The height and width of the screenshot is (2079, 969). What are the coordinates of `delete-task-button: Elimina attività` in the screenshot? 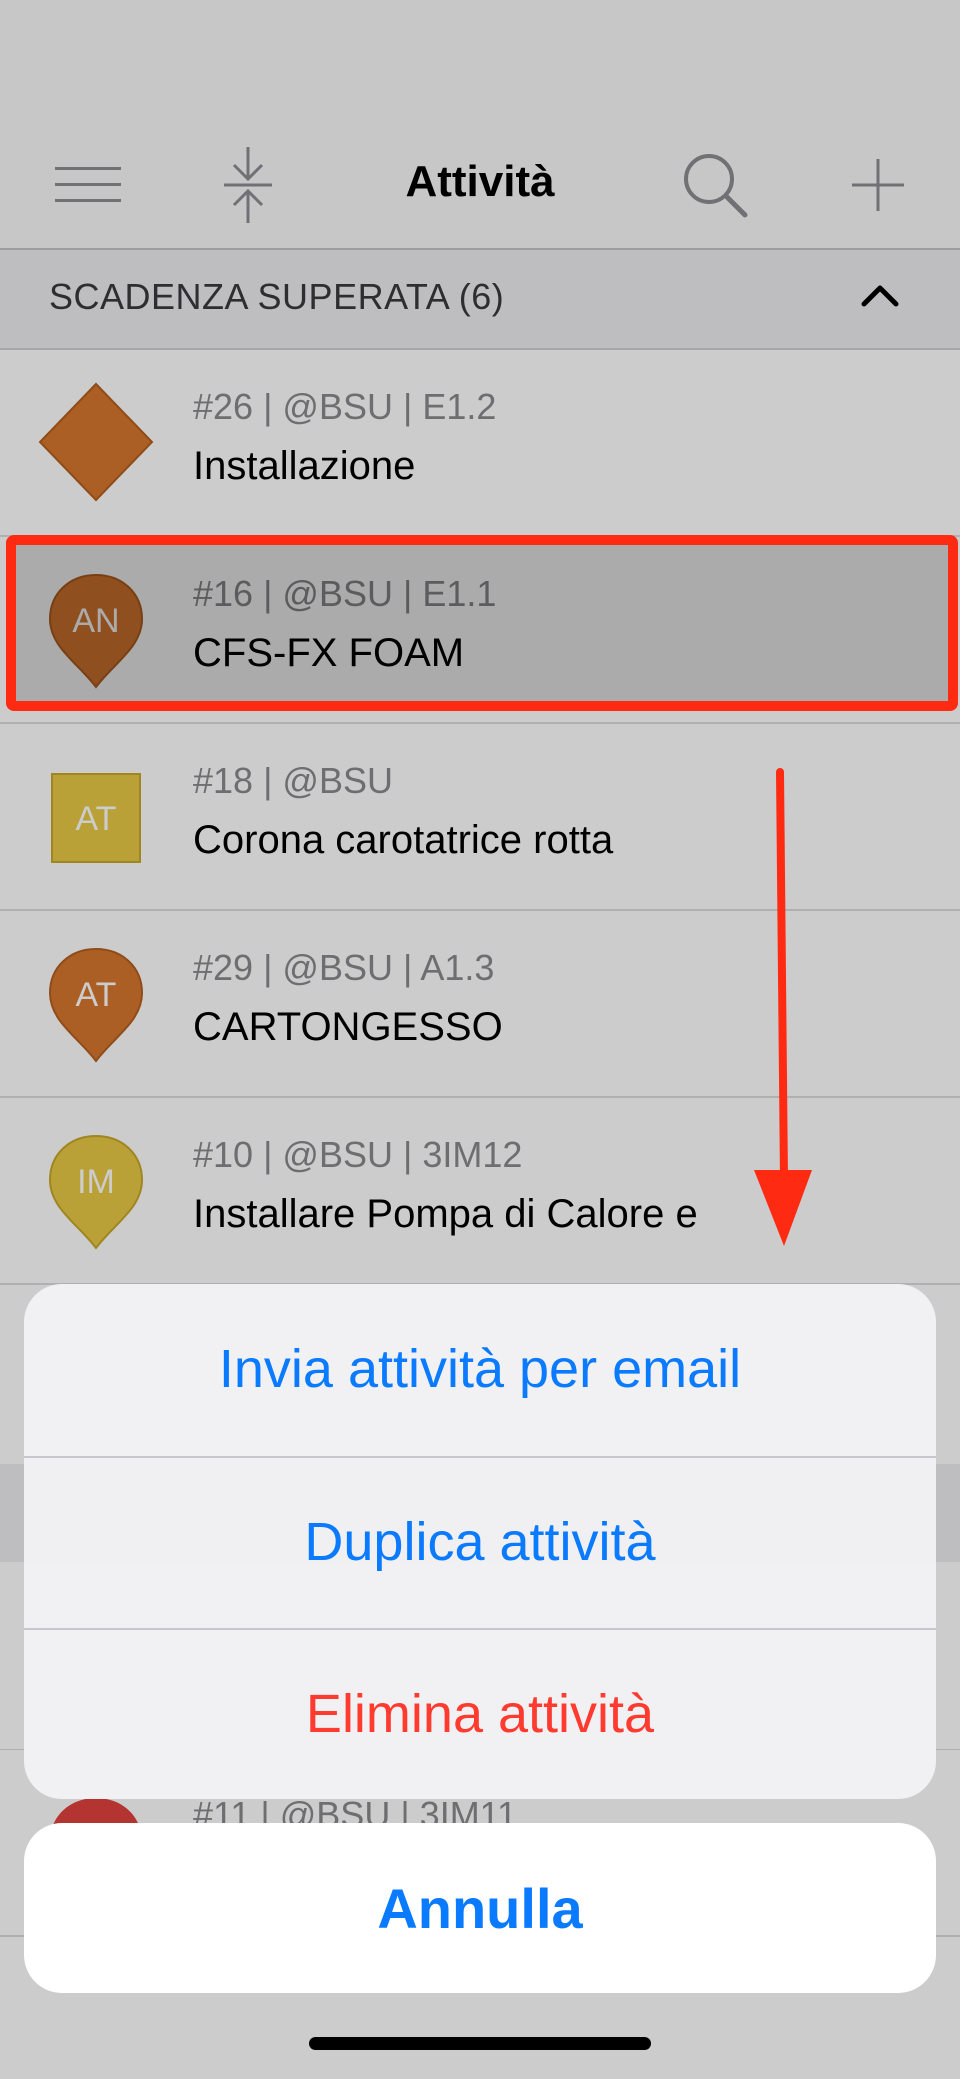 It's located at (480, 1714).